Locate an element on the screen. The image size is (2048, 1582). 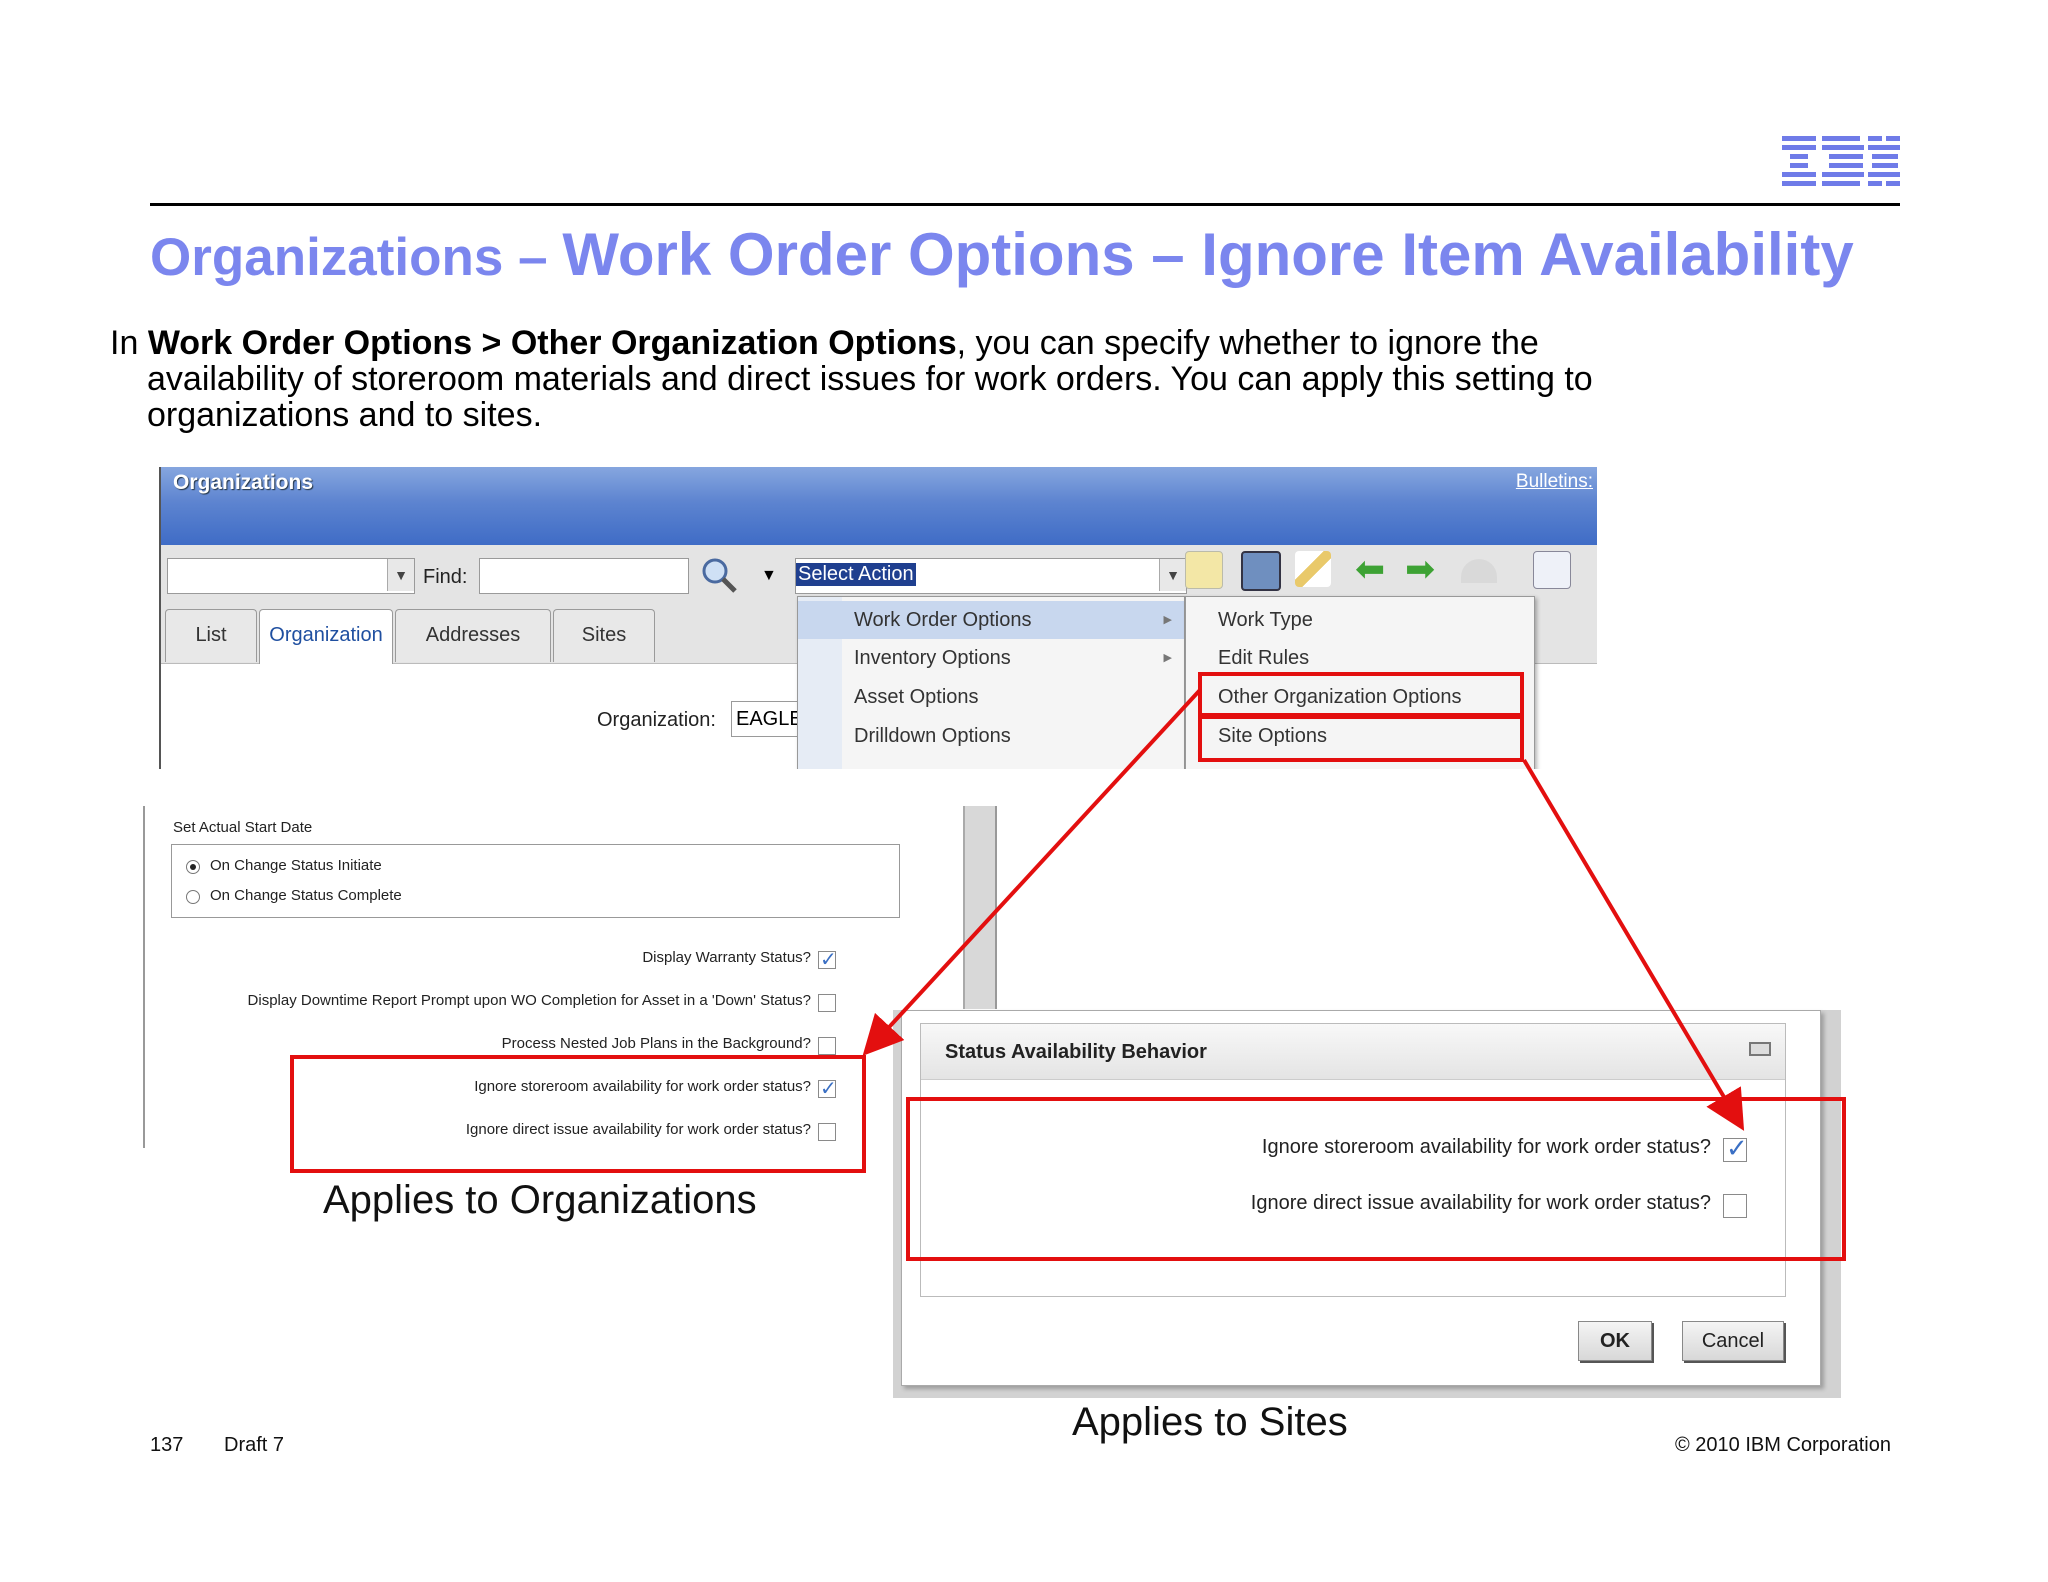
display-warranty-label: Display Warranty Status? is located at coordinates (726, 957).